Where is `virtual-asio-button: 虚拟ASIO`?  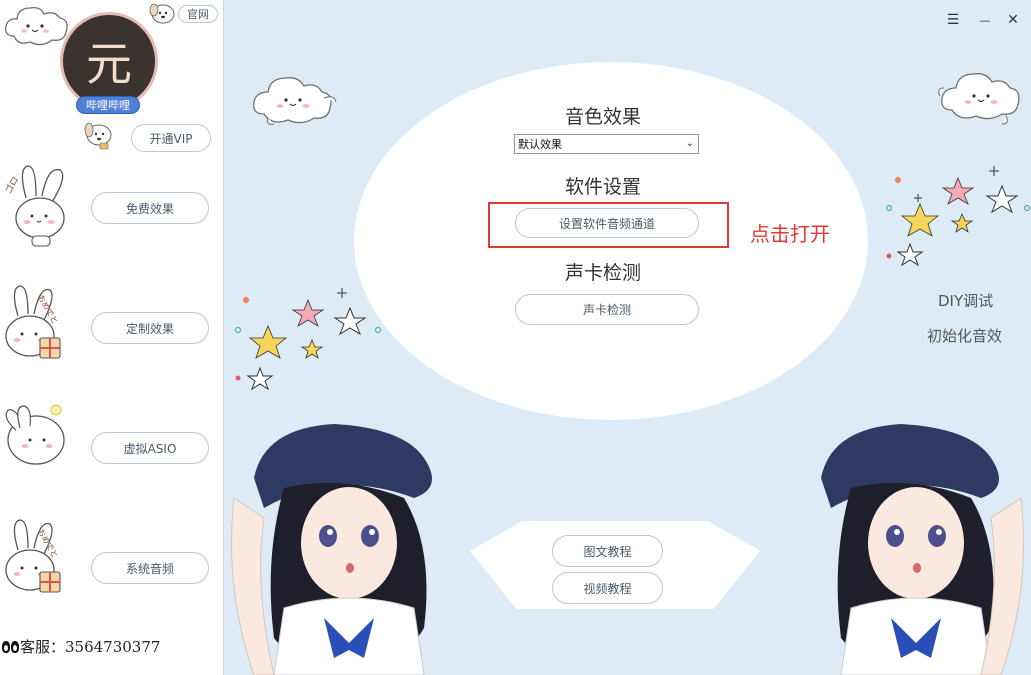
virtual-asio-button: 虚拟ASIO is located at coordinates (150, 448).